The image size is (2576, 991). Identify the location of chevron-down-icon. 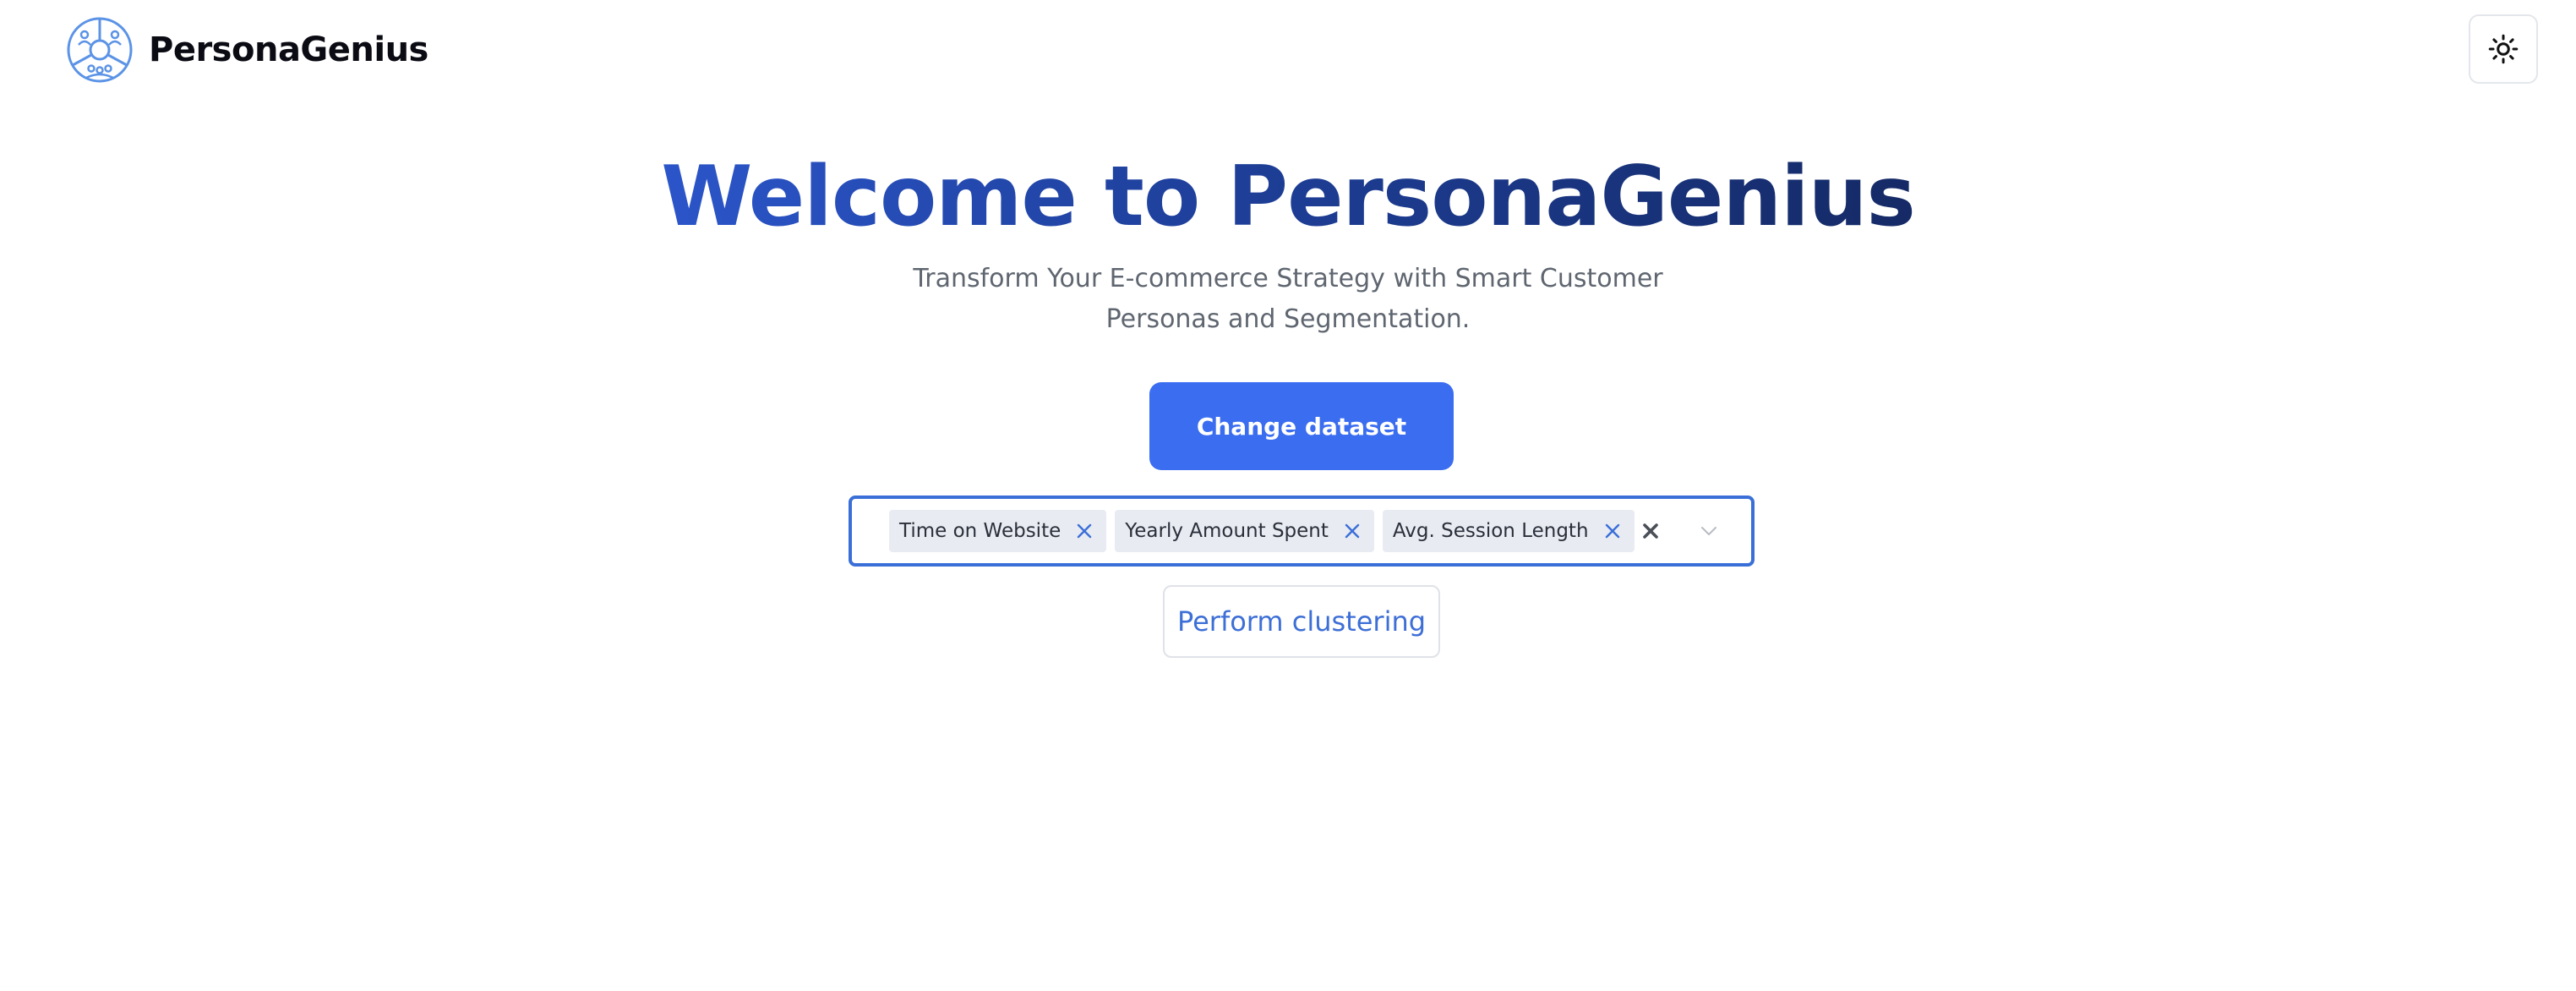
(1708, 531).